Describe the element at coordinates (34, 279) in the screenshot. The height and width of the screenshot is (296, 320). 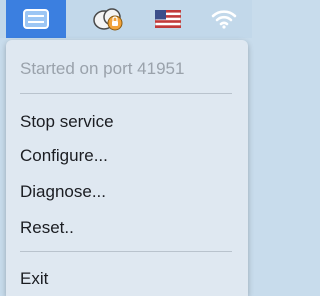
I see `exit-menu-item: Exit` at that location.